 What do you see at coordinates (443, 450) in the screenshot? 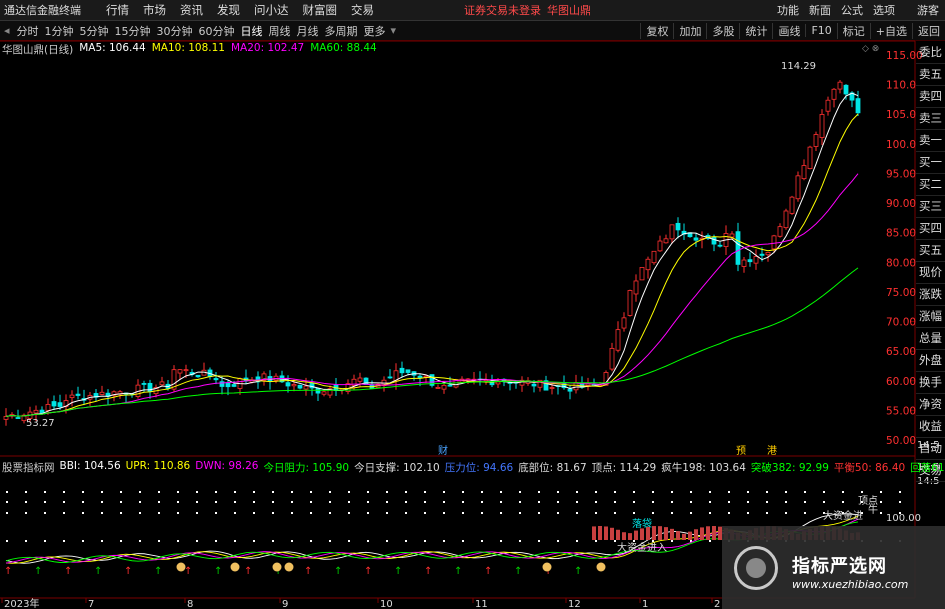
I see `event-fin-marker: 财` at bounding box center [443, 450].